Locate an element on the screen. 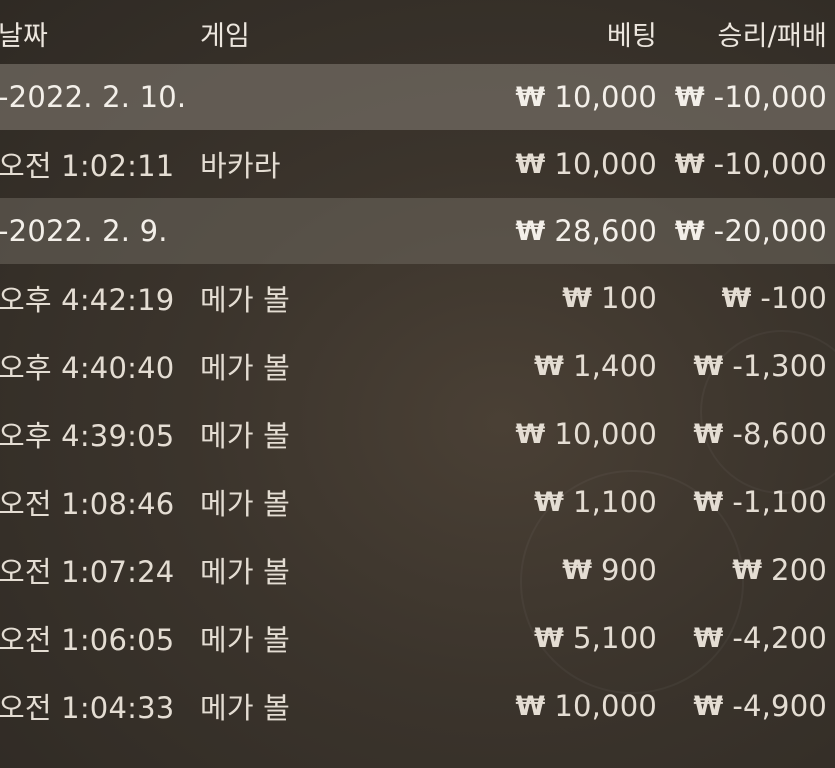 This screenshot has width=835, height=768. row-time: 오전 1:07:24 is located at coordinates (87, 572).